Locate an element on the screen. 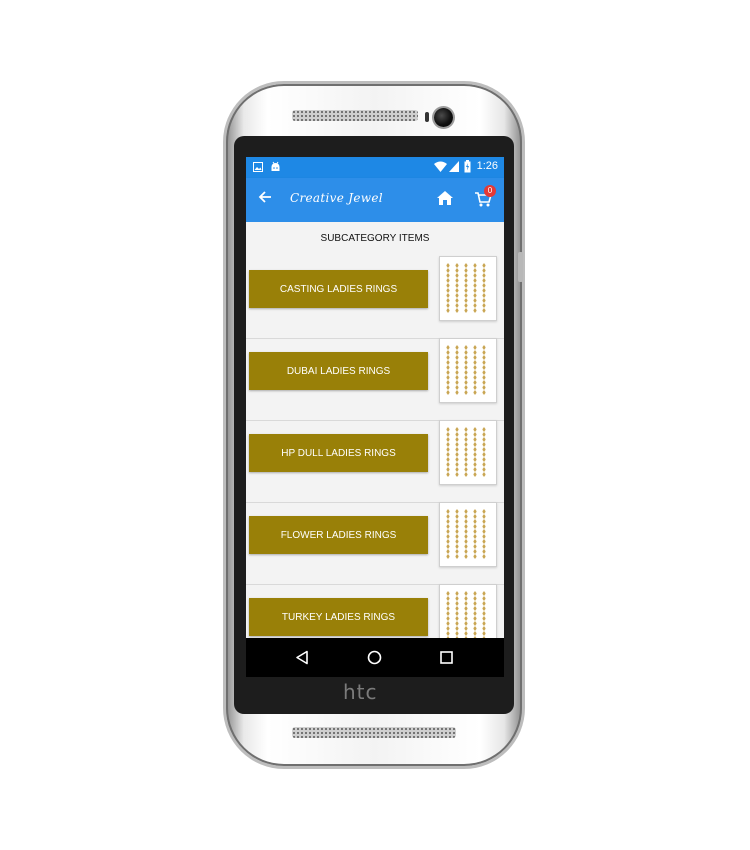 The width and height of the screenshot is (750, 850). app-bar: Creative Jewel 0 is located at coordinates (375, 200).